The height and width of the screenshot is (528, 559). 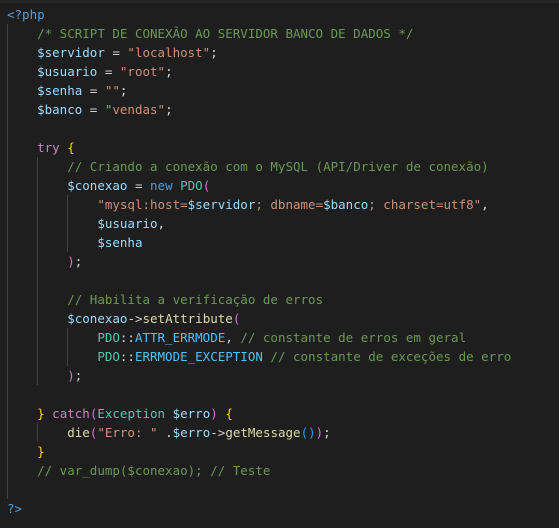 What do you see at coordinates (108, 337) in the screenshot?
I see `code-token: PDO` at bounding box center [108, 337].